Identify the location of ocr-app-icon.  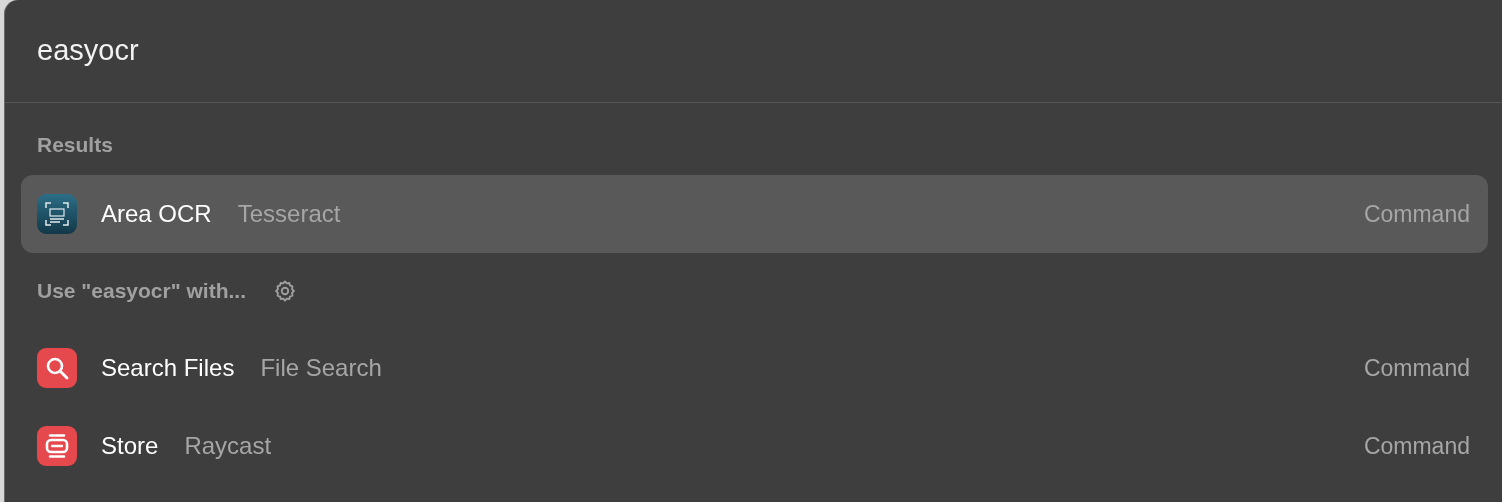
(57, 214).